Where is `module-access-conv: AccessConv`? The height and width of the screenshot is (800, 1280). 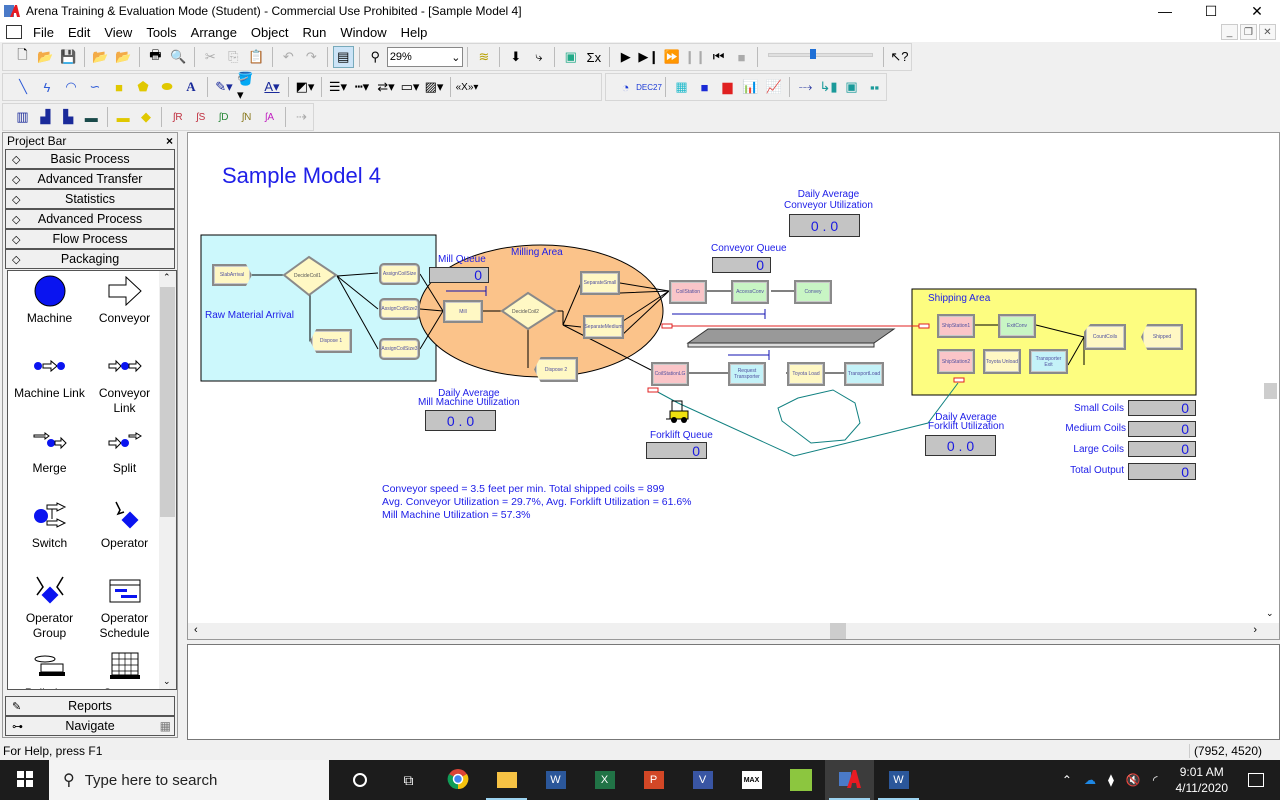
module-access-conv: AccessConv is located at coordinates (750, 292).